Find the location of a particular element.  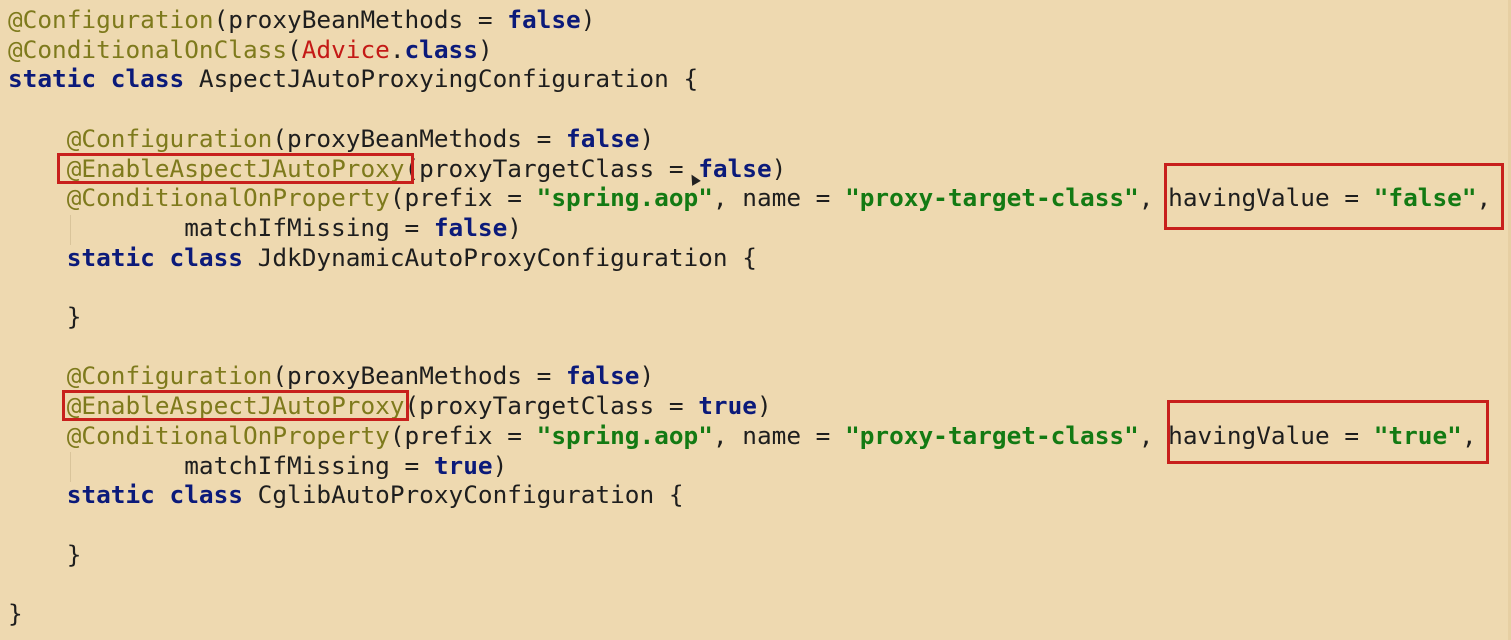

code-token-plain: ( is located at coordinates (294, 49).